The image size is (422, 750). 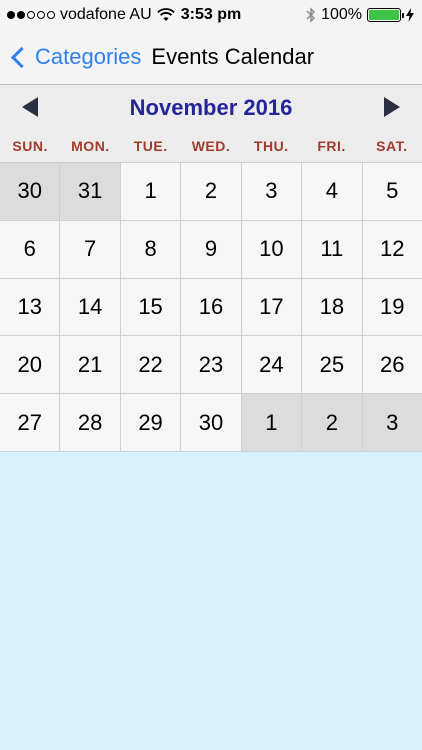 What do you see at coordinates (271, 422) in the screenshot?
I see `calendar-day-other-month: 1` at bounding box center [271, 422].